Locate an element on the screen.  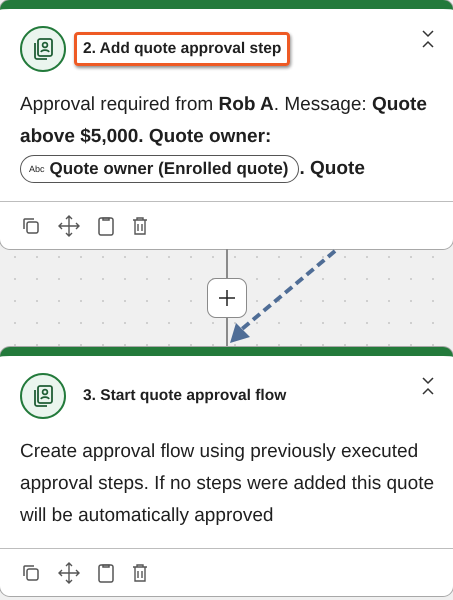
plus-icon is located at coordinates (227, 298).